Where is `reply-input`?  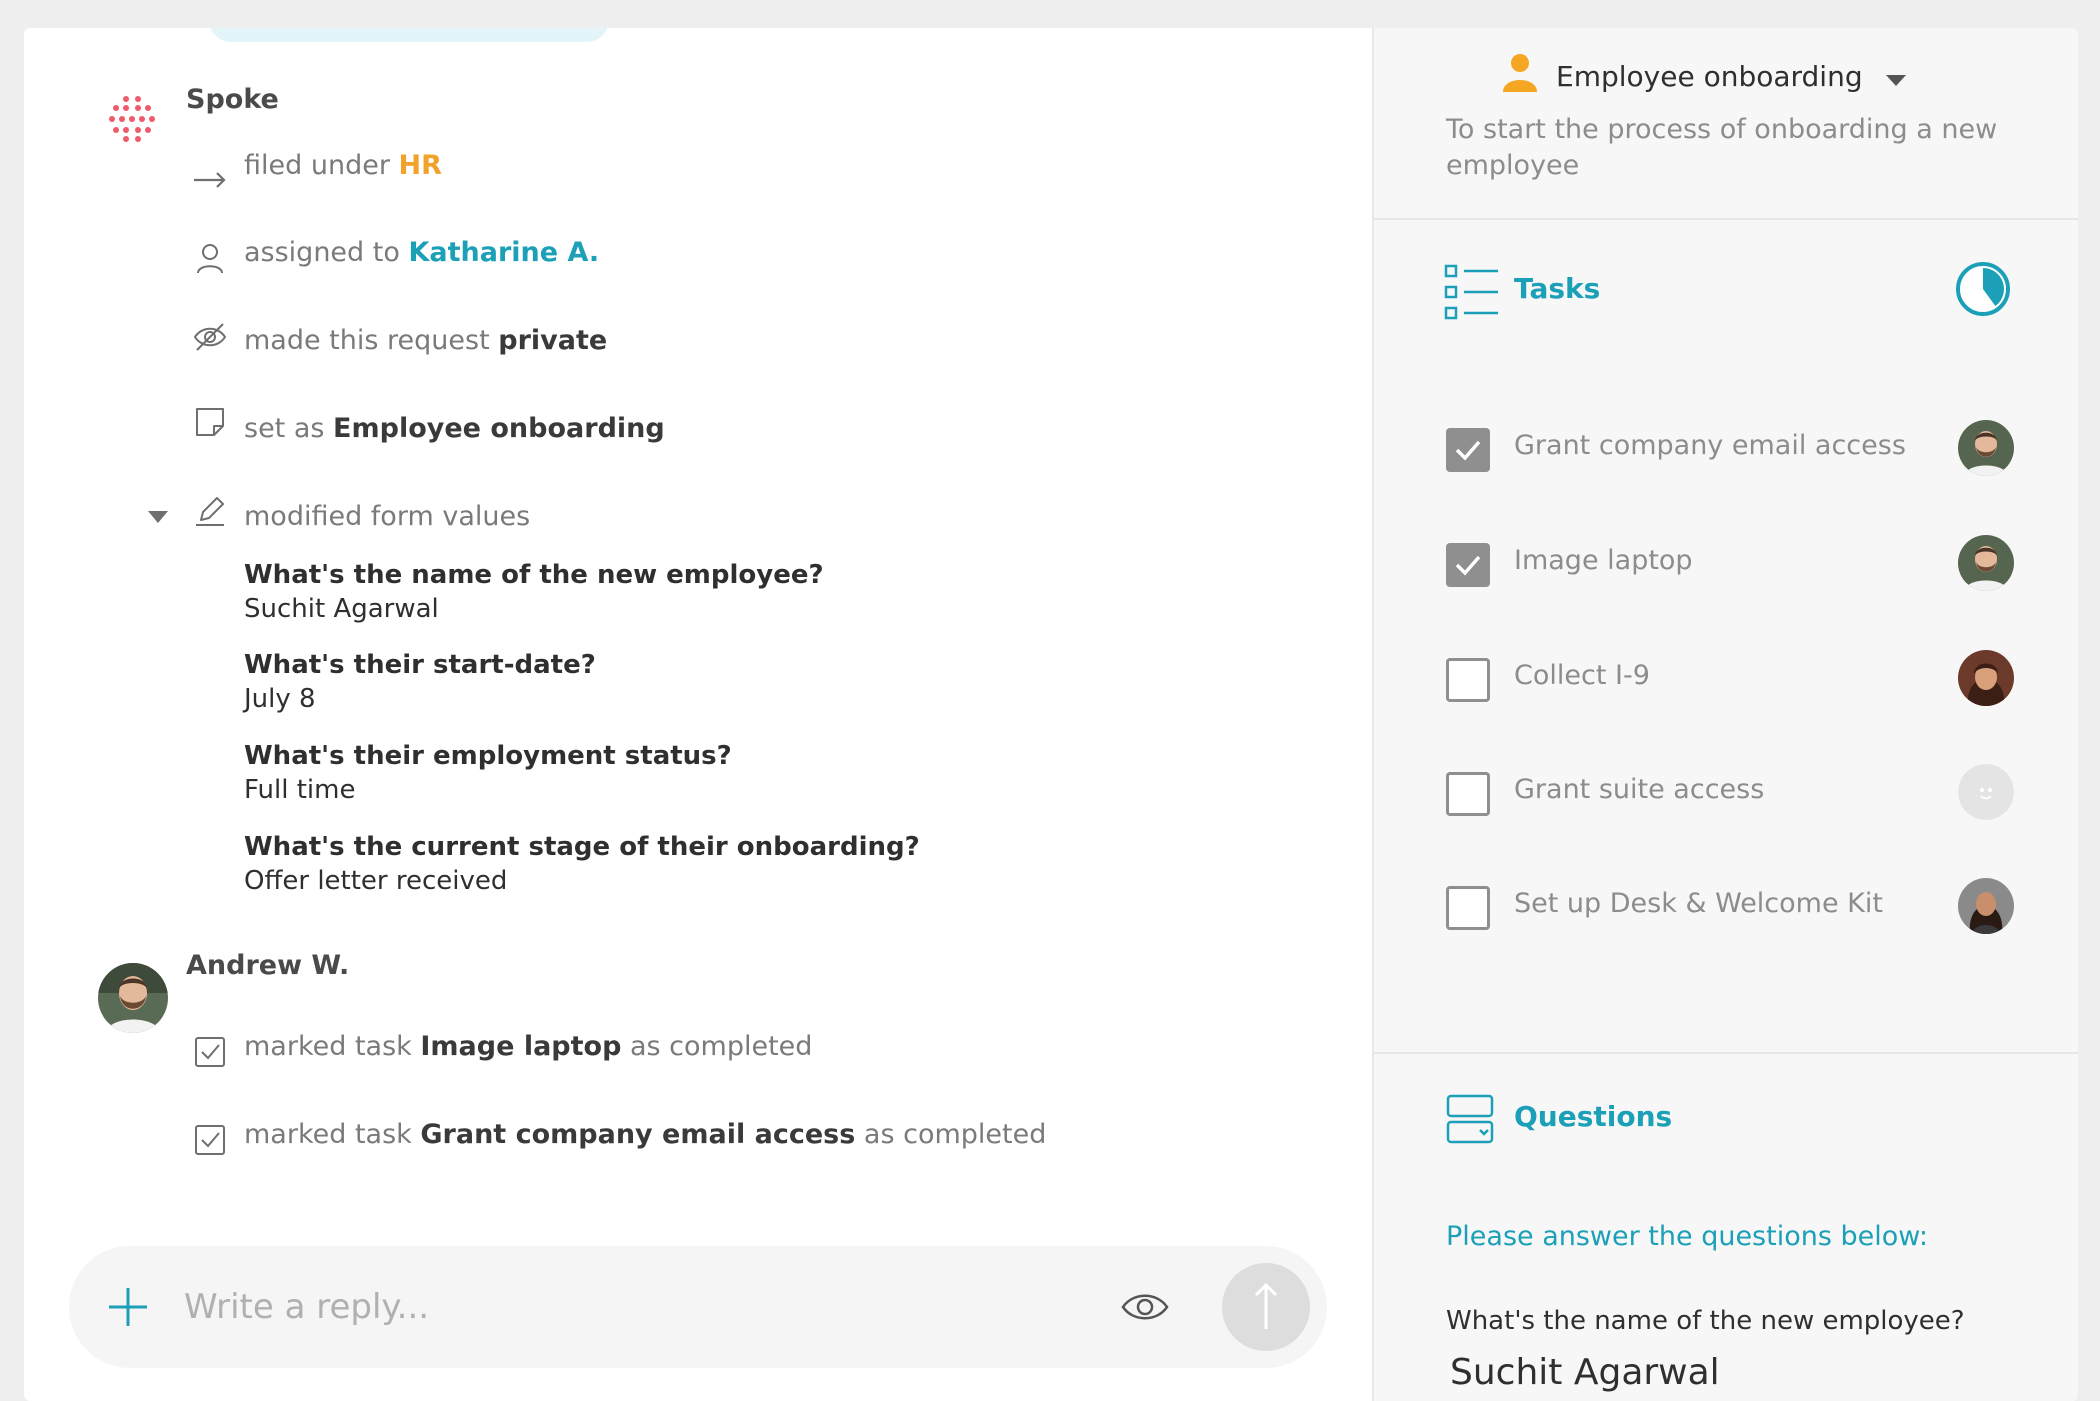 reply-input is located at coordinates (624, 1307).